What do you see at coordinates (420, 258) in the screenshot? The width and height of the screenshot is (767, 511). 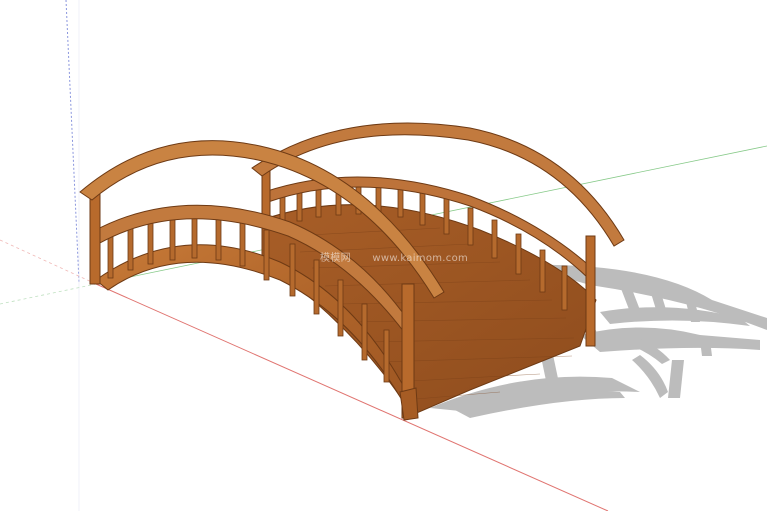 I see `watermark-url: www.kaimom.com` at bounding box center [420, 258].